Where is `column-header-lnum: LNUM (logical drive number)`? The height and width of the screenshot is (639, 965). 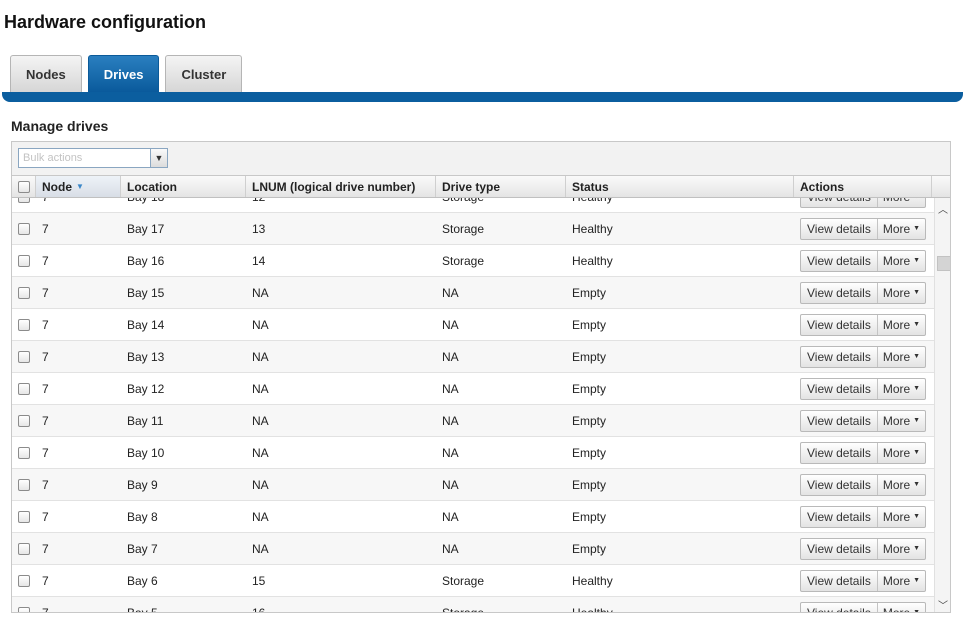 column-header-lnum: LNUM (logical drive number) is located at coordinates (341, 186).